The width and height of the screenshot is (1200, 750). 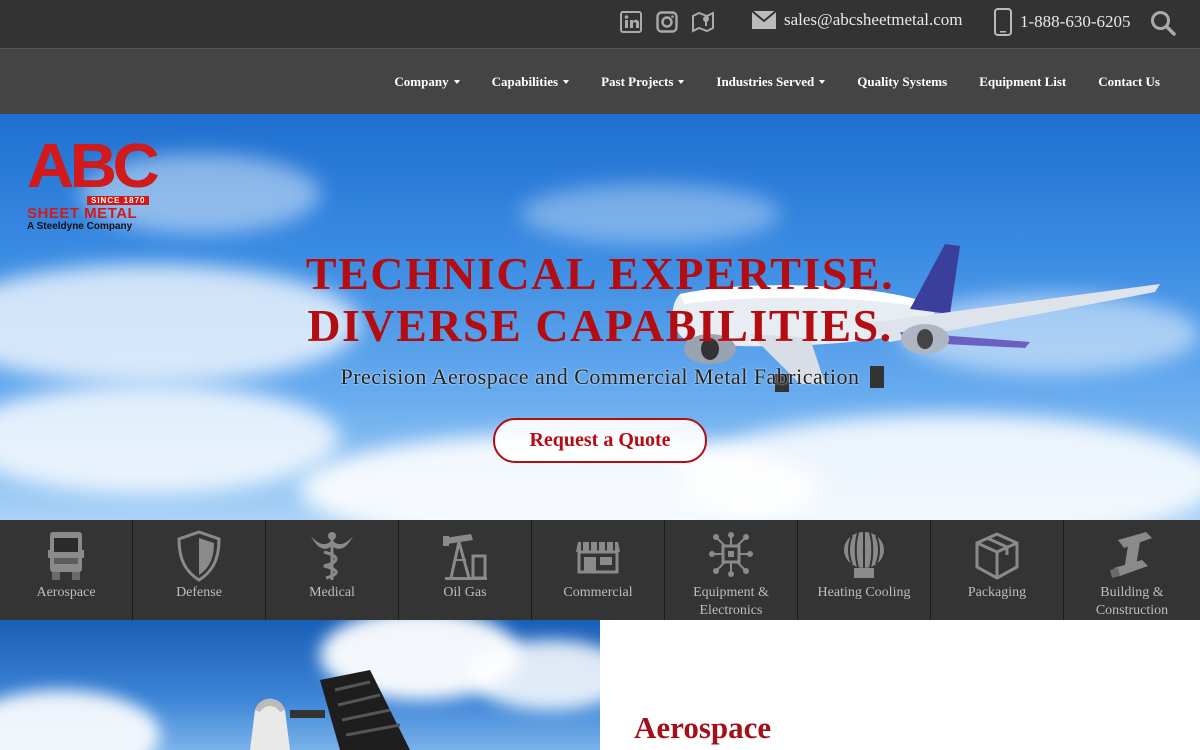 What do you see at coordinates (600, 440) in the screenshot?
I see `request-quote-button: Request a Quote` at bounding box center [600, 440].